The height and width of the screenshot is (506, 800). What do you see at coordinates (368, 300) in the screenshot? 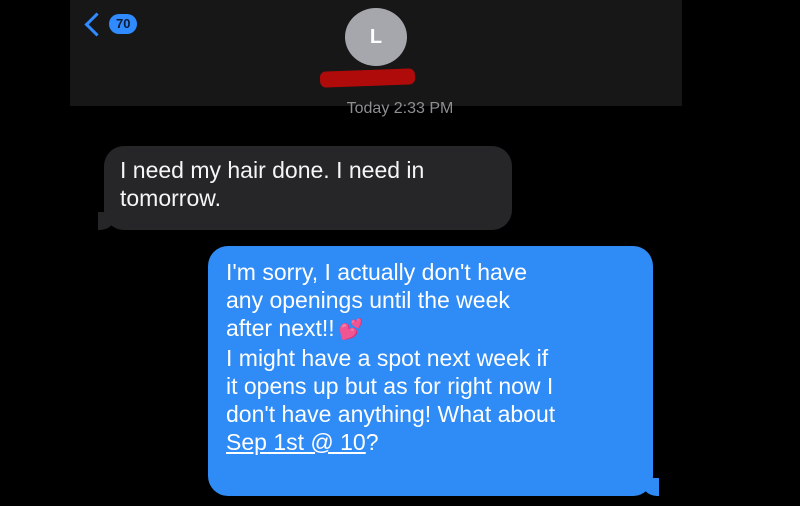
I see `outgoing-message-line: any openings until the week` at bounding box center [368, 300].